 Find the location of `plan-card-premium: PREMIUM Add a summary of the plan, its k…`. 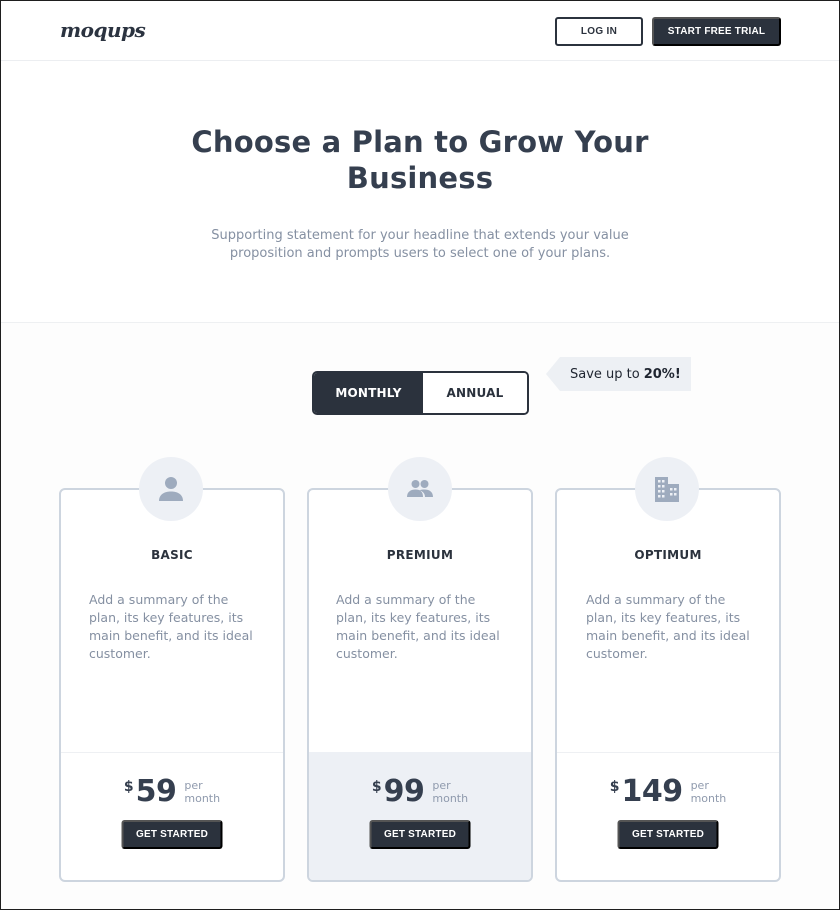

plan-card-premium: PREMIUM Add a summary of the plan, its k… is located at coordinates (420, 685).